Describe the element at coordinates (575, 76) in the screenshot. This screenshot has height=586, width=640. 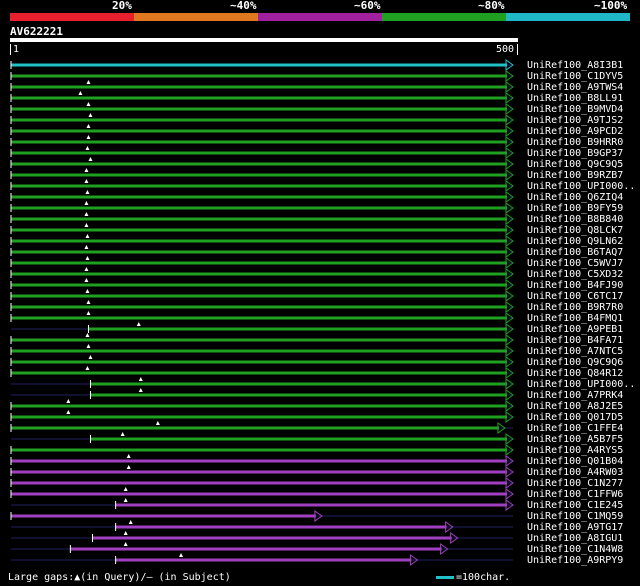
I see `hit-label: UniRef100_C1DYV5` at that location.